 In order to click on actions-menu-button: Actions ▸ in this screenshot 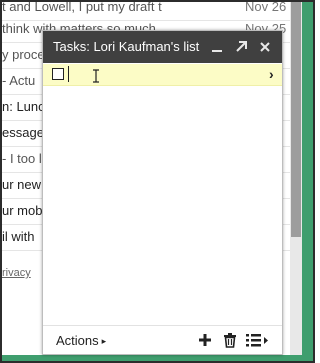, I will do `click(81, 340)`.